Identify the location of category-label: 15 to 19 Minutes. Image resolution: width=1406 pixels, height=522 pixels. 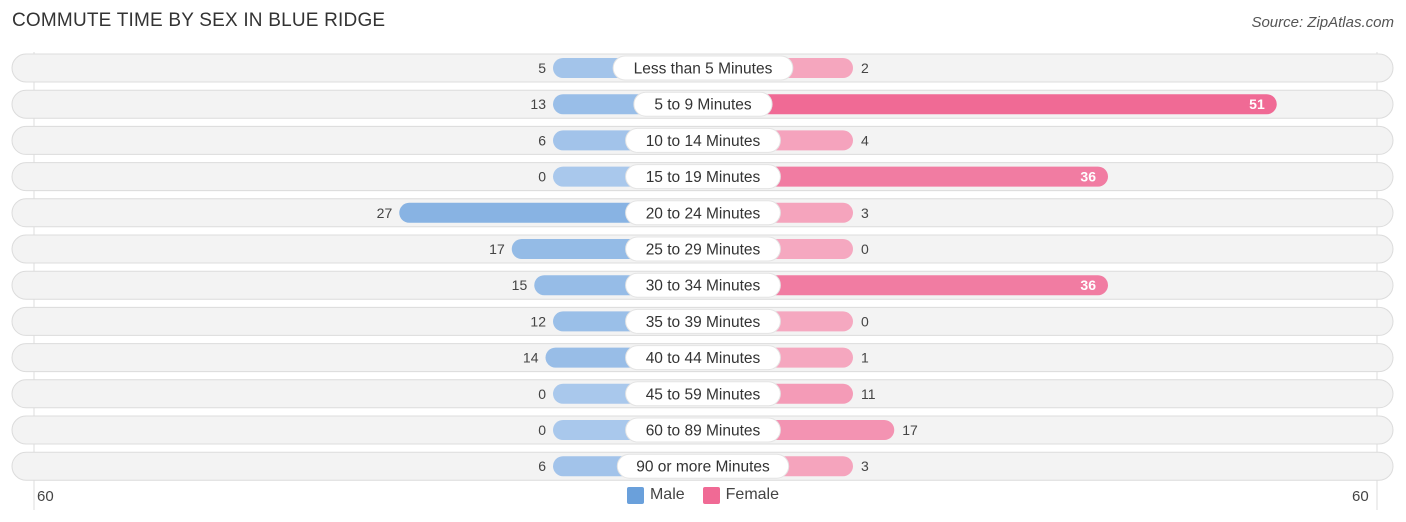
(703, 177).